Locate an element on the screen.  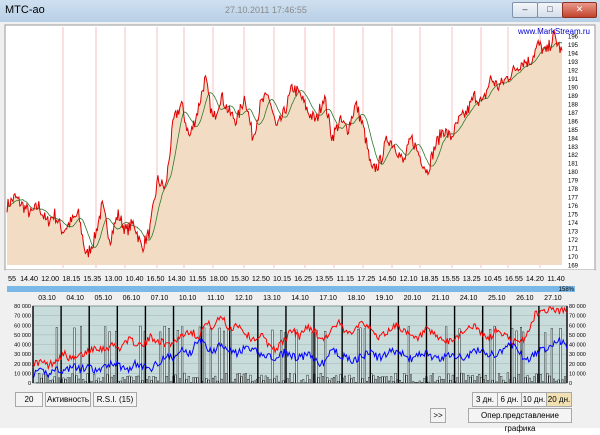
price-tick-label: 179 is located at coordinates (573, 182).